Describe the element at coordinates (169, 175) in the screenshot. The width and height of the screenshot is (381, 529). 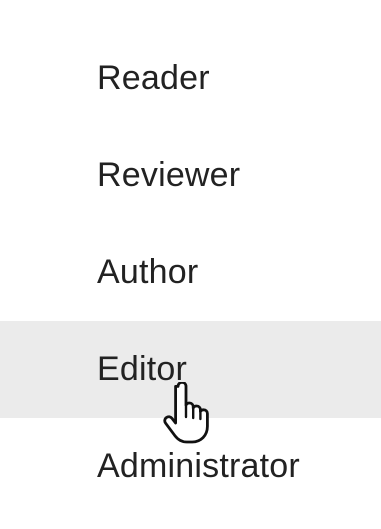
I see `menu-item-label: Reviewer` at that location.